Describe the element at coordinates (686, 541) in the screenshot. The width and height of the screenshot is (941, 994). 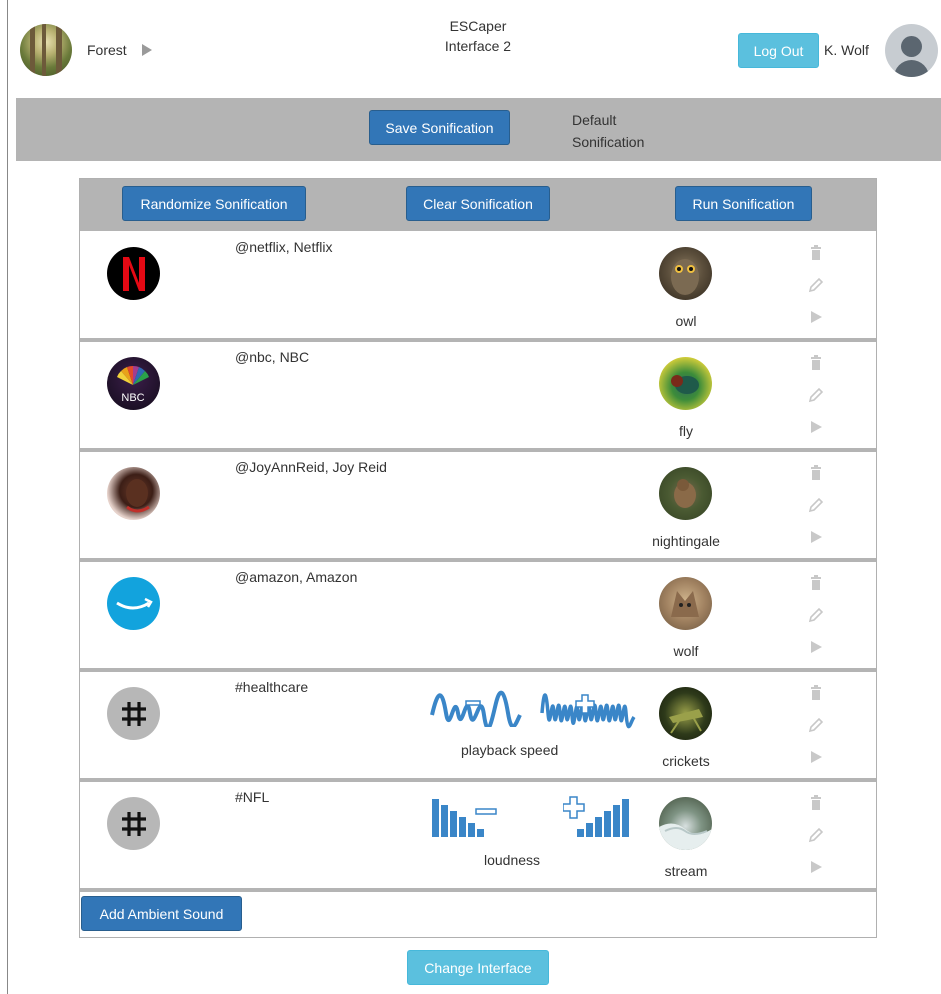
I see `sound-label: nightingale` at that location.